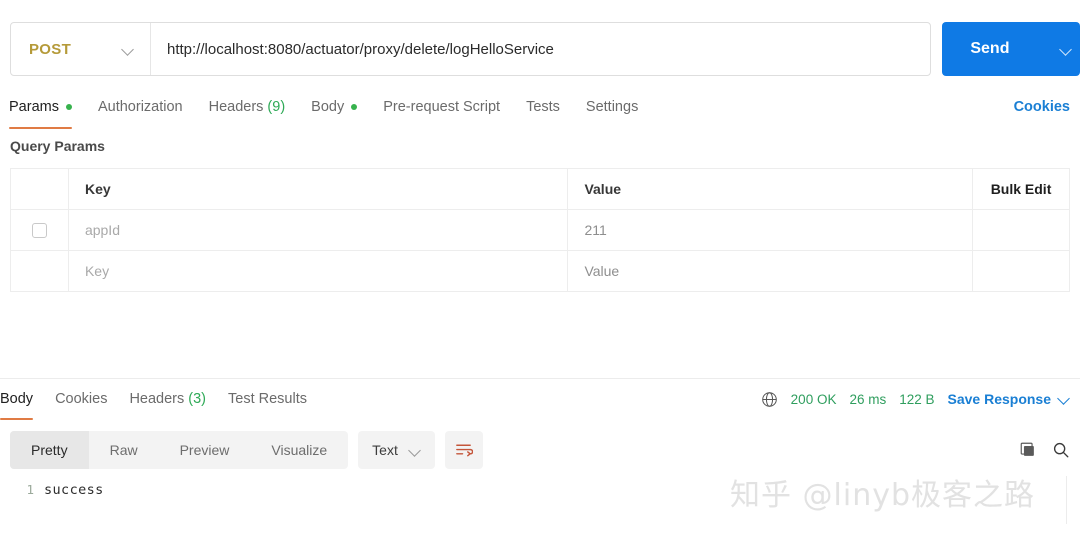 The width and height of the screenshot is (1080, 536). Describe the element at coordinates (769, 399) in the screenshot. I see `globe-icon` at that location.